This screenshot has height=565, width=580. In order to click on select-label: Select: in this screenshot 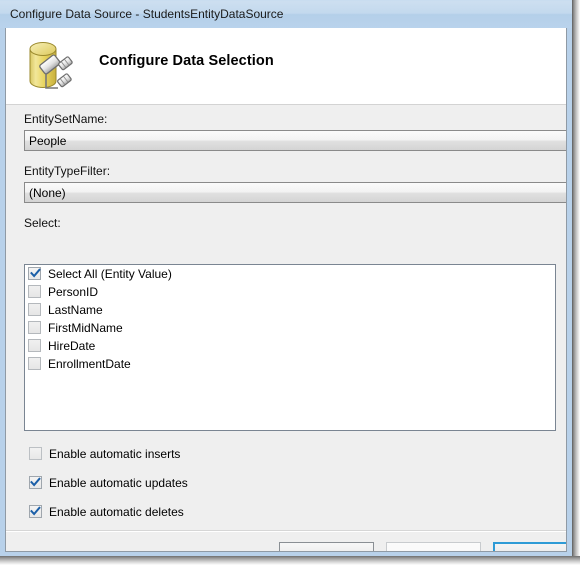, I will do `click(42, 223)`.